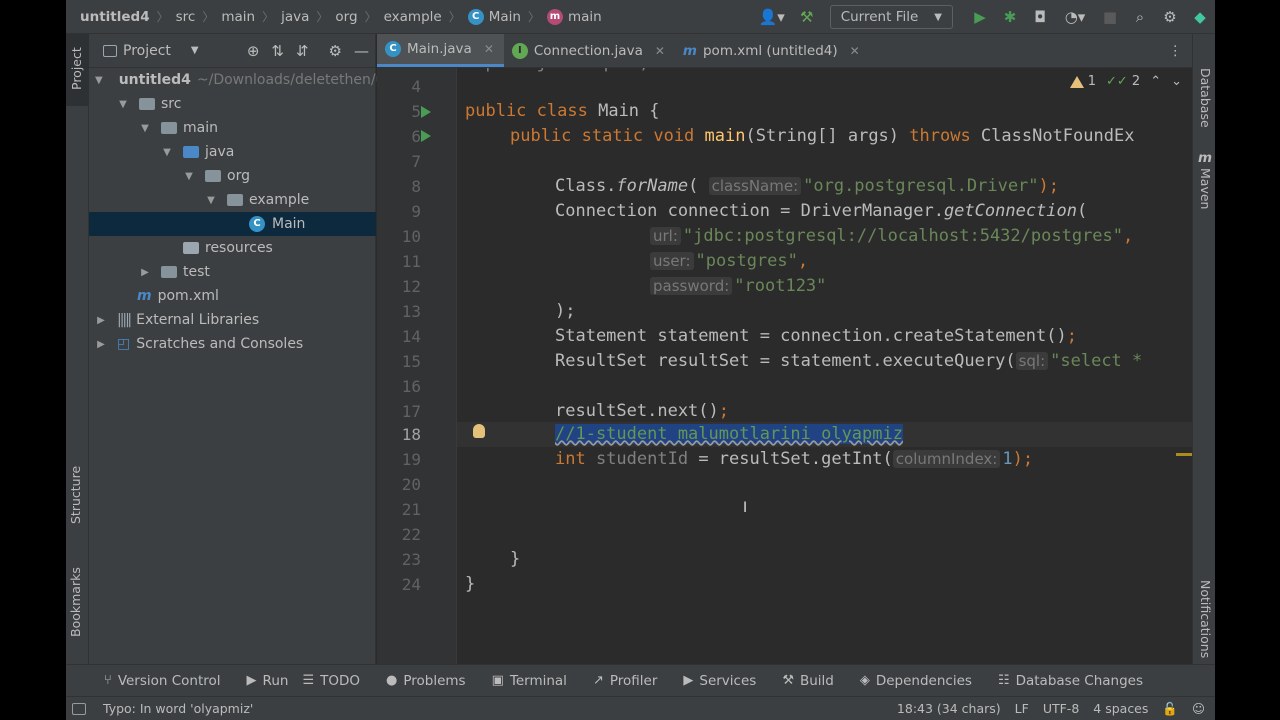 The width and height of the screenshot is (1280, 720). Describe the element at coordinates (302, 51) in the screenshot. I see `collapse-all-icon: ⇵` at that location.